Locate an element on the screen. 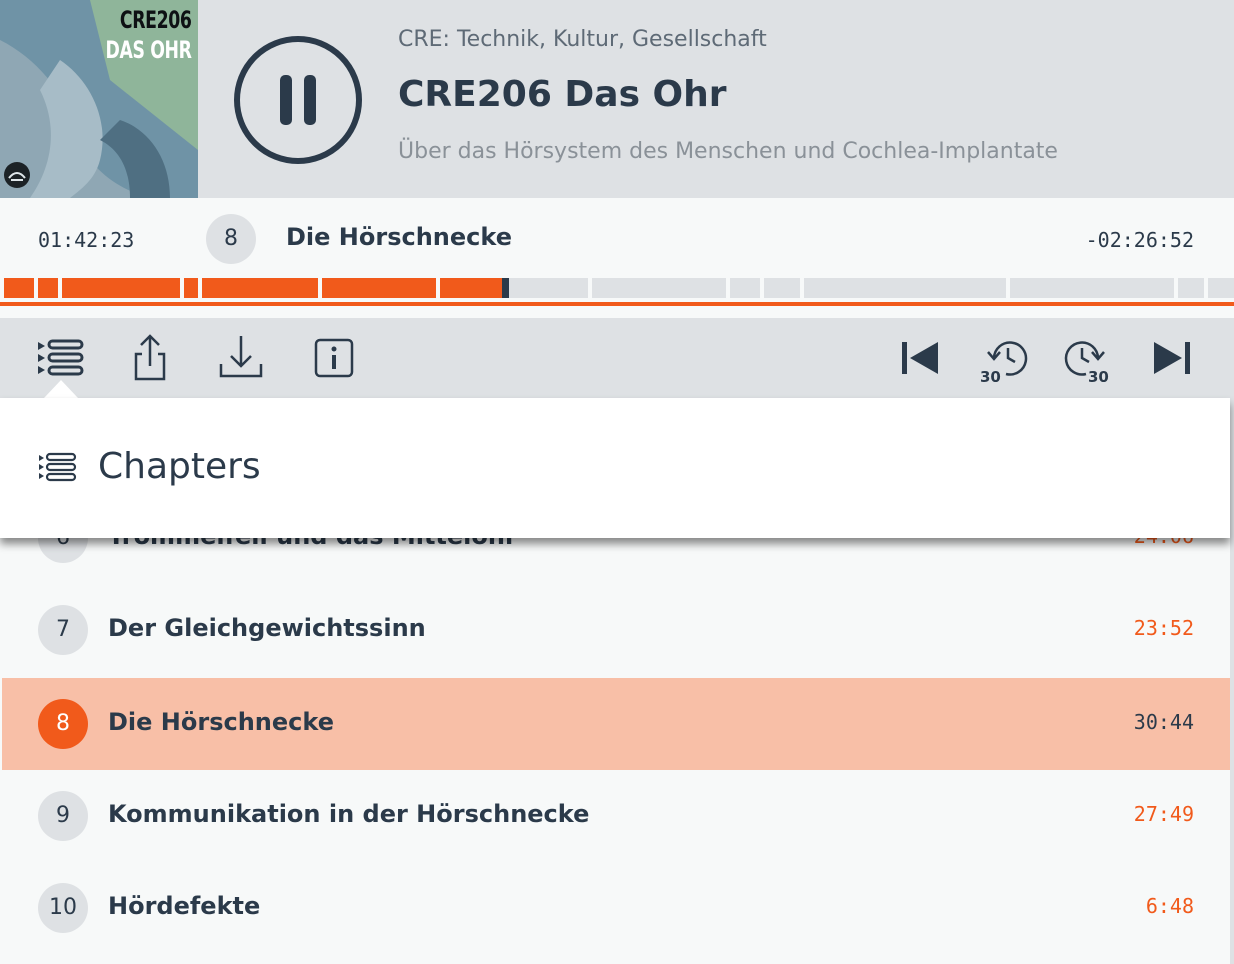 The height and width of the screenshot is (964, 1234). download-button is located at coordinates (241, 358).